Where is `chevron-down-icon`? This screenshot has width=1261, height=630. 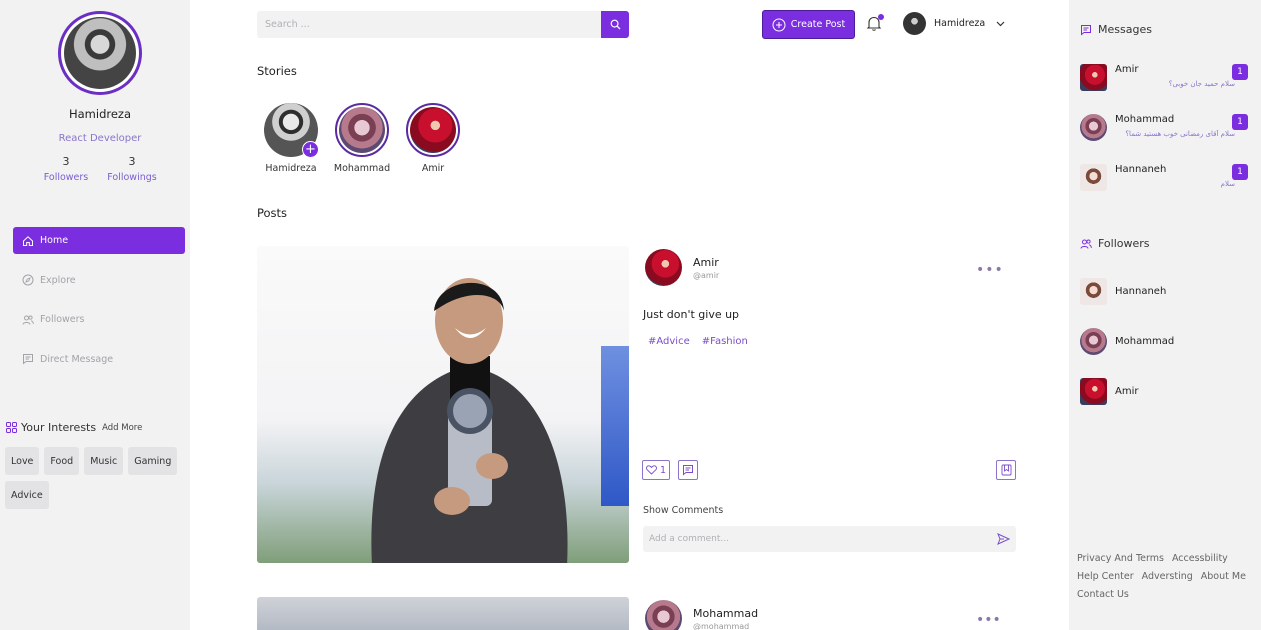 chevron-down-icon is located at coordinates (1000, 23).